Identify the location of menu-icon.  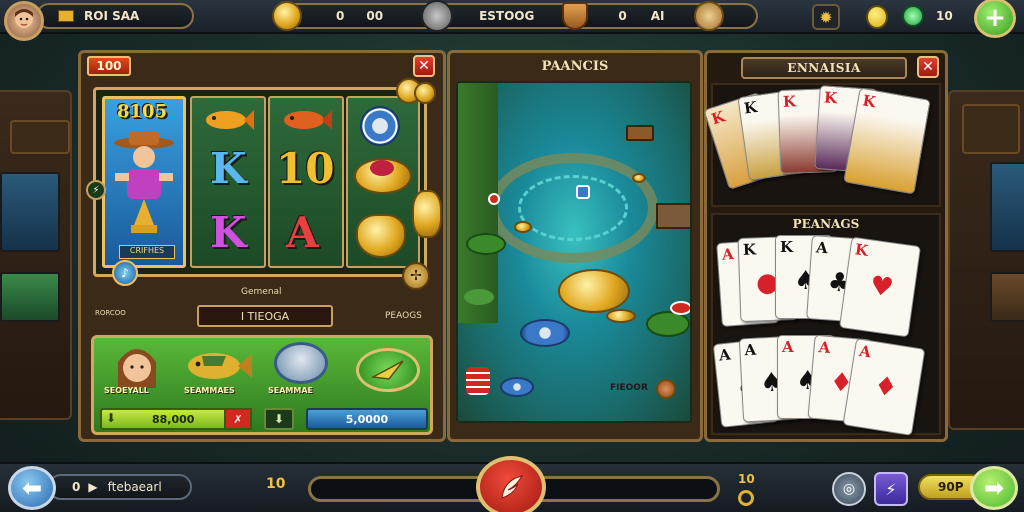
(66, 16).